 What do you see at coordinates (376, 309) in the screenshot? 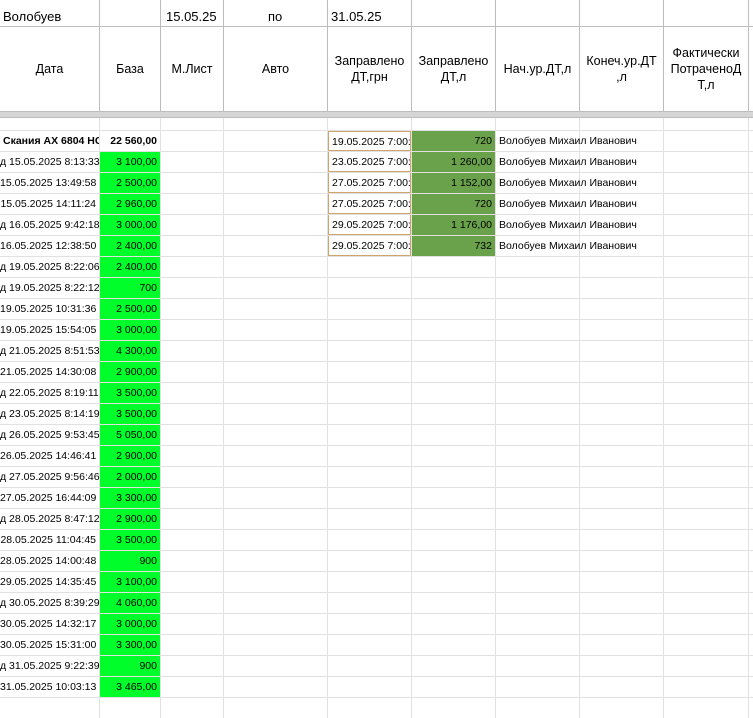
I see `base-row: 19.05.2025 10:31:36 2 500,00` at bounding box center [376, 309].